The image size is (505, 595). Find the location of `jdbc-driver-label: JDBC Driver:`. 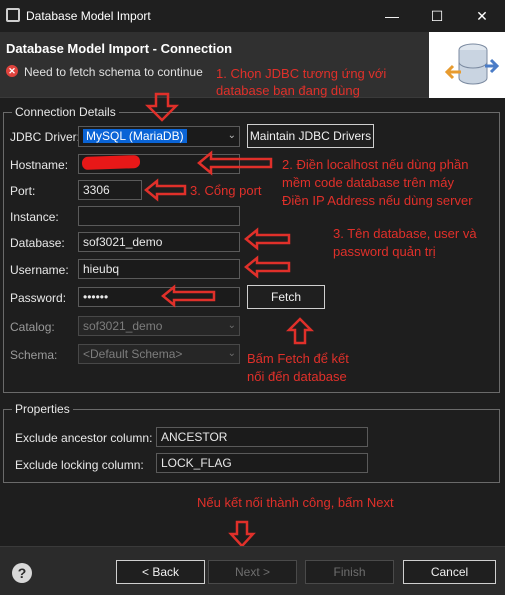

jdbc-driver-label: JDBC Driver: is located at coordinates (45, 137).